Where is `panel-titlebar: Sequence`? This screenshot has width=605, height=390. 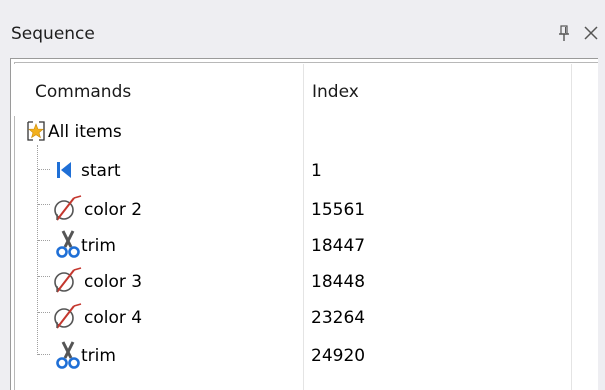 panel-titlebar: Sequence is located at coordinates (302, 28).